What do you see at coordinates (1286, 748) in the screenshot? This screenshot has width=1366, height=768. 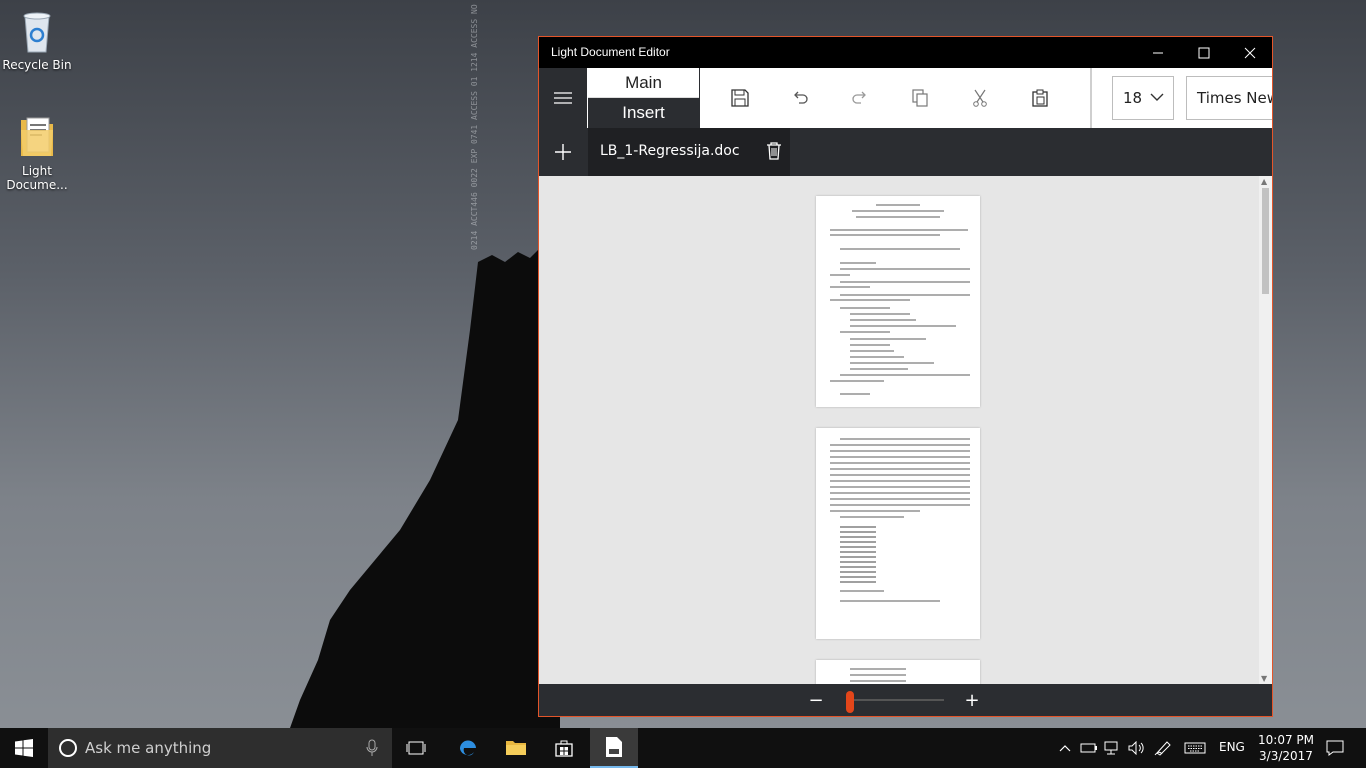 I see `clock: 10:07 PM 3/3/2017` at bounding box center [1286, 748].